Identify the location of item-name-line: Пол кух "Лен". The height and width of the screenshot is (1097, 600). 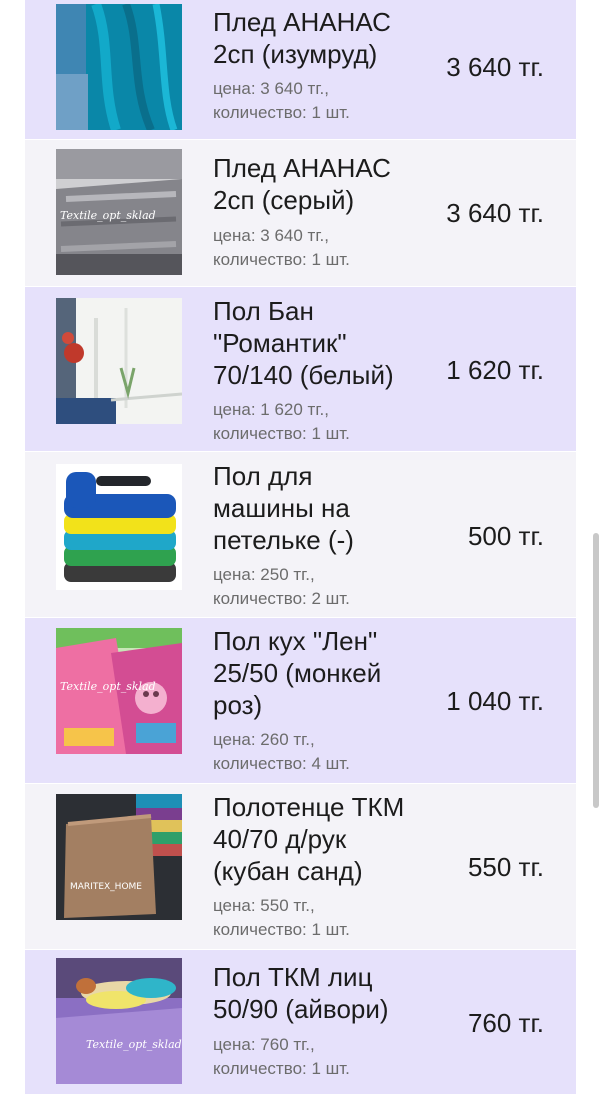
(295, 641).